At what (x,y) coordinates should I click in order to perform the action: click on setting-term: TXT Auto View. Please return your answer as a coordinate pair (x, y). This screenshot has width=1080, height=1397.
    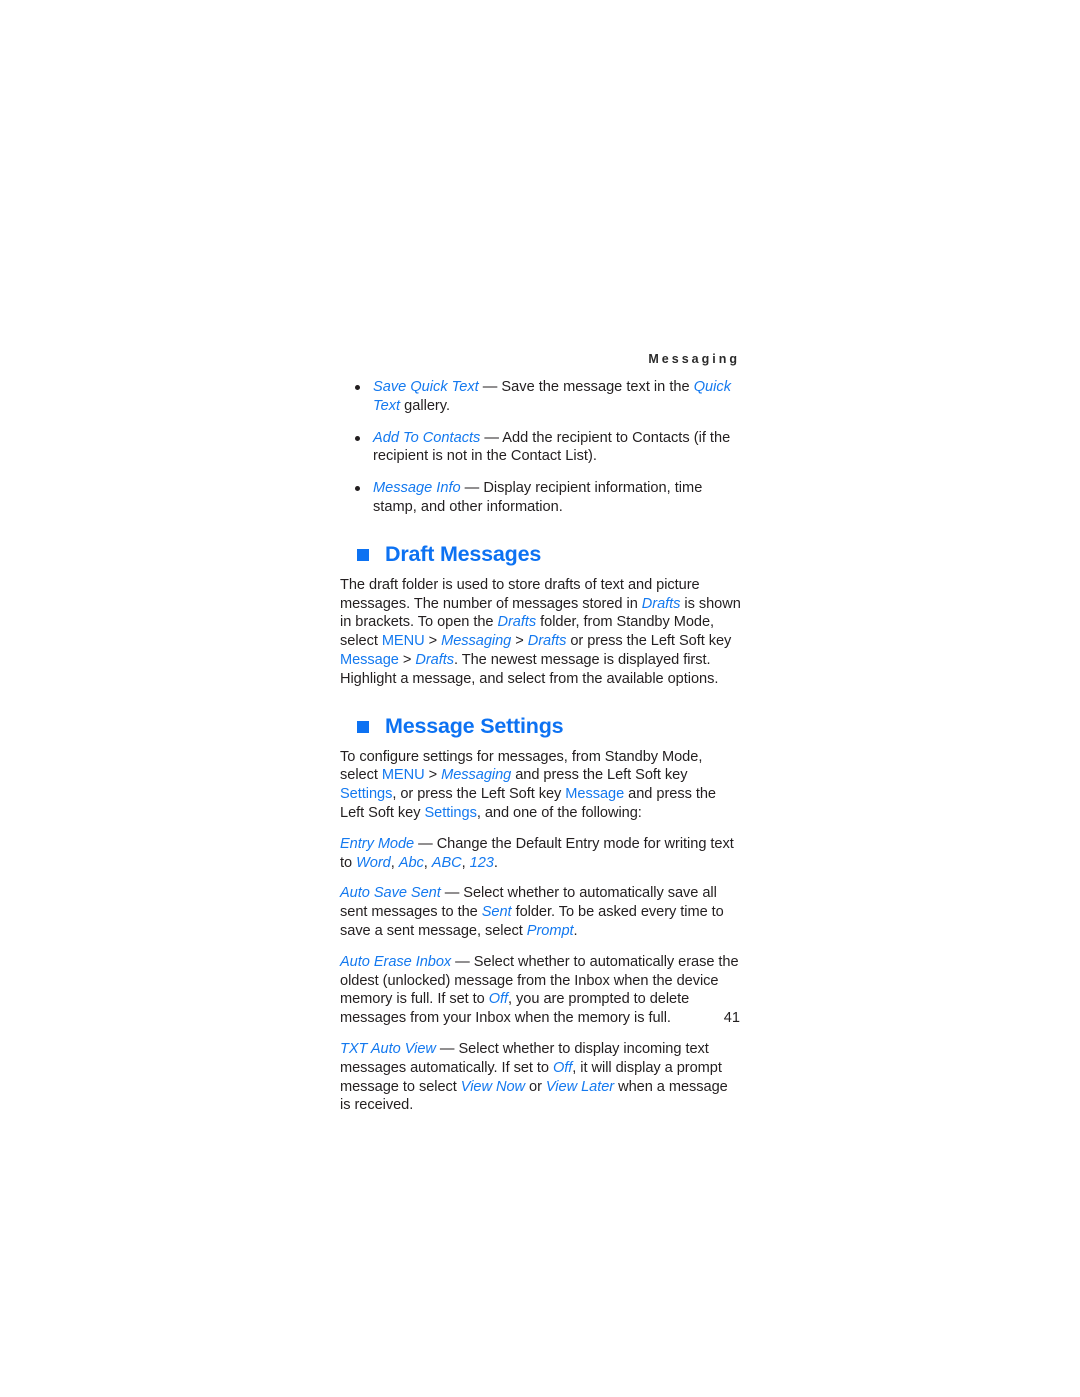
    Looking at the image, I should click on (388, 1048).